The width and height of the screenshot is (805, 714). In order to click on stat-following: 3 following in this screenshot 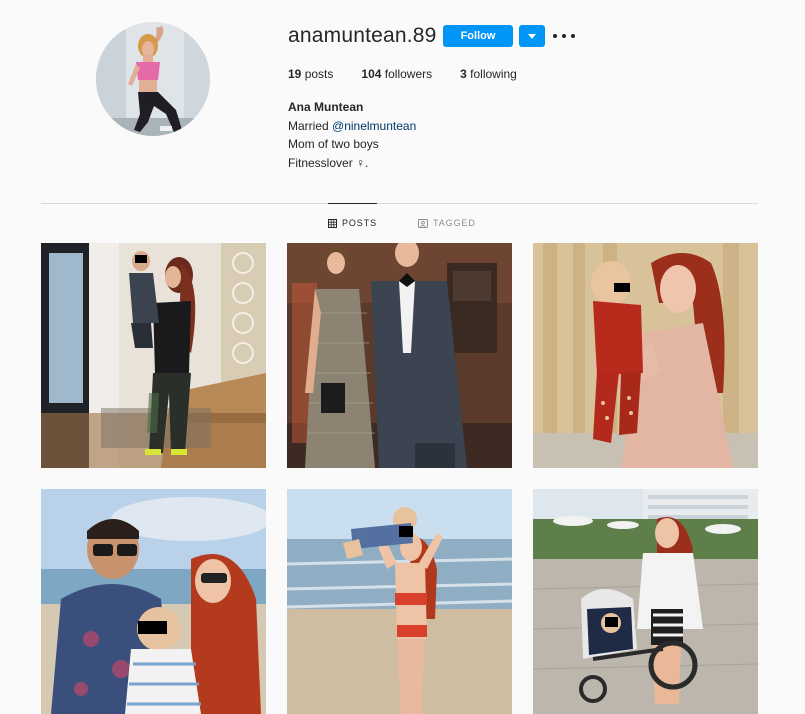, I will do `click(488, 74)`.